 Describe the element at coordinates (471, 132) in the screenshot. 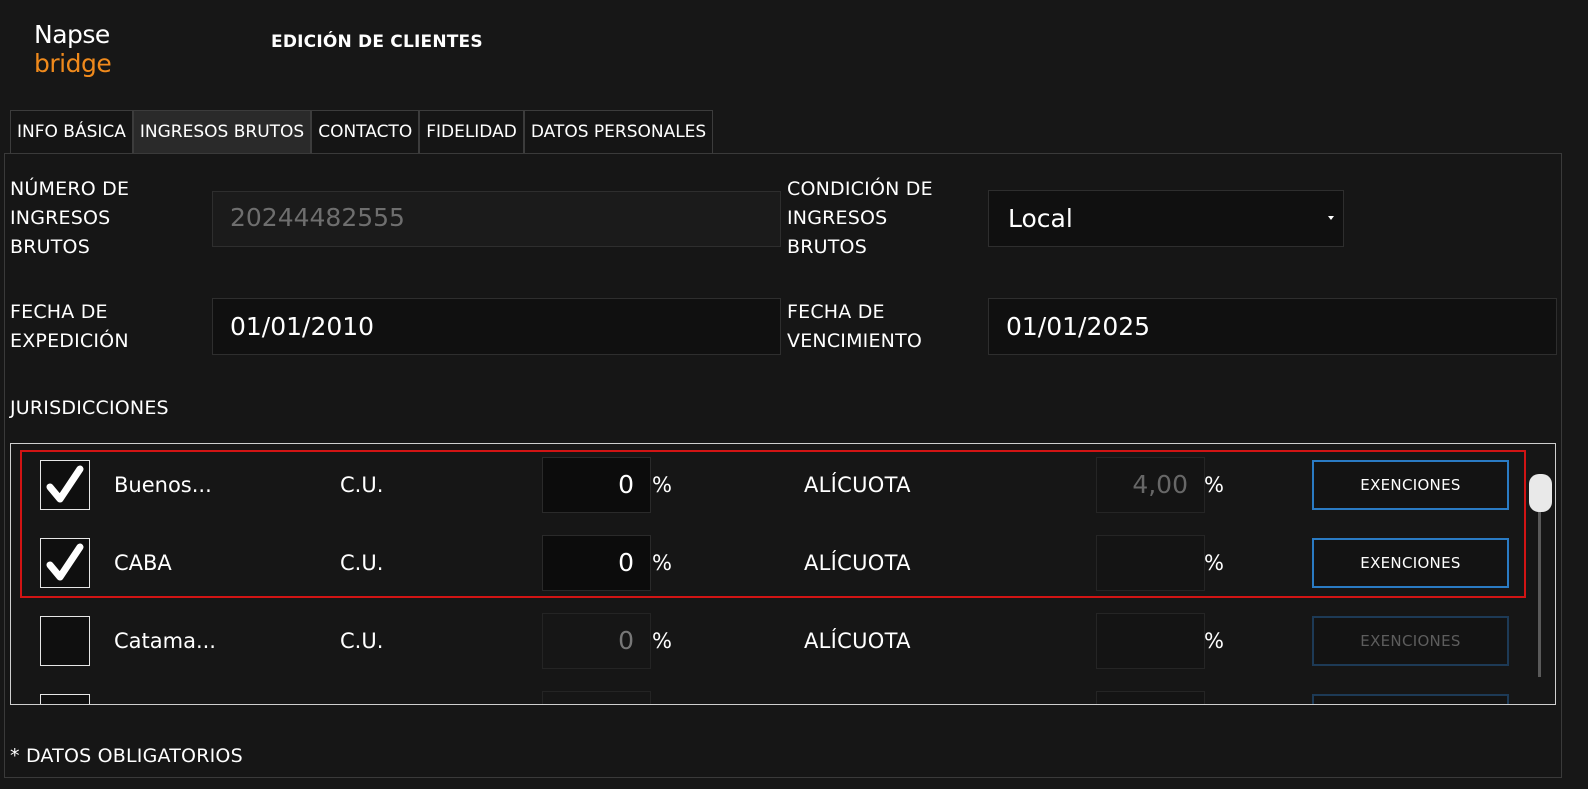

I see `tab-fidelidad: FIDELIDAD` at that location.